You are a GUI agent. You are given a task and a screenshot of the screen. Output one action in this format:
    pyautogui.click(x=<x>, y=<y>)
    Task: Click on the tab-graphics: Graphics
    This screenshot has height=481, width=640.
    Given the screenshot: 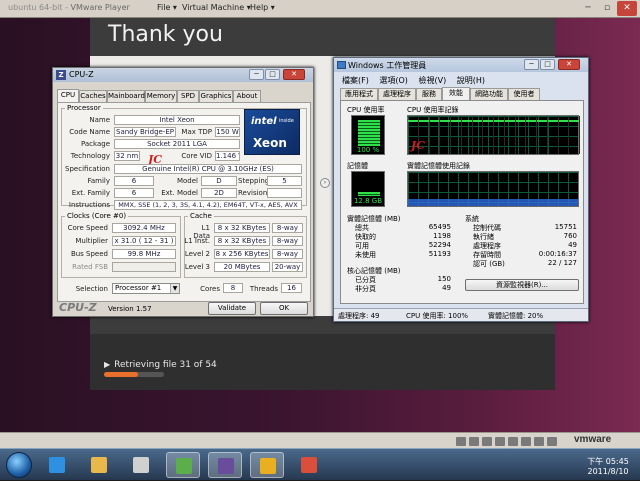 What is the action you would take?
    pyautogui.click(x=216, y=96)
    